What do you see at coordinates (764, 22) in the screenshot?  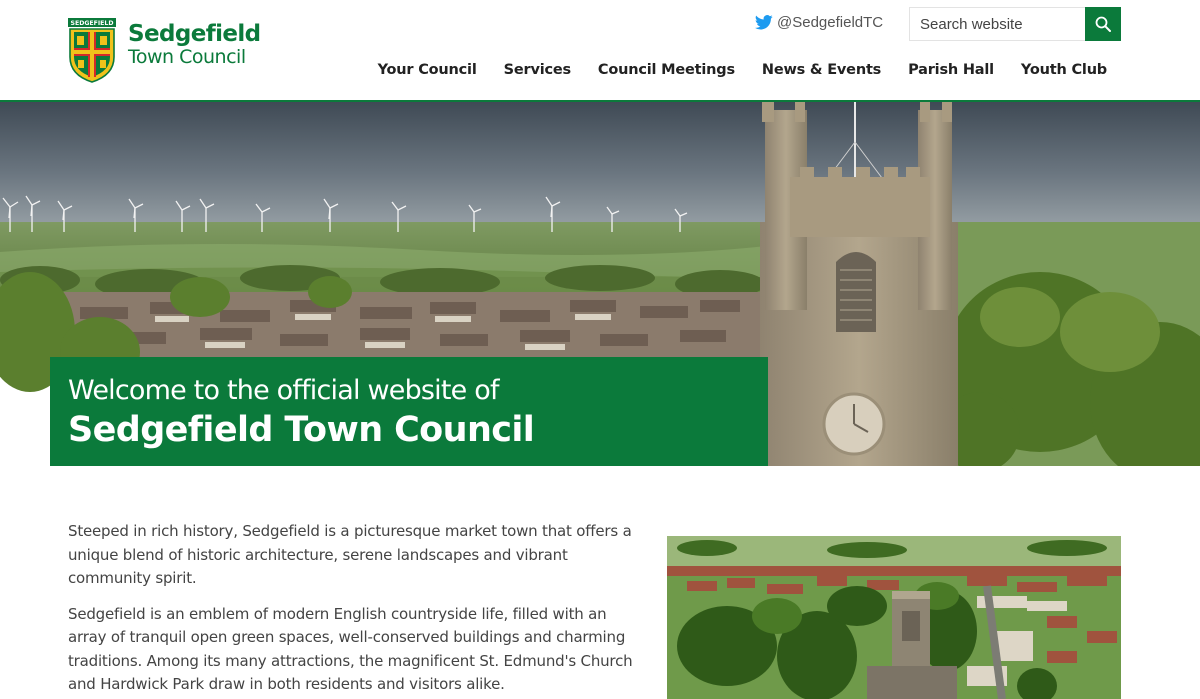 I see `twitter-bird-icon` at bounding box center [764, 22].